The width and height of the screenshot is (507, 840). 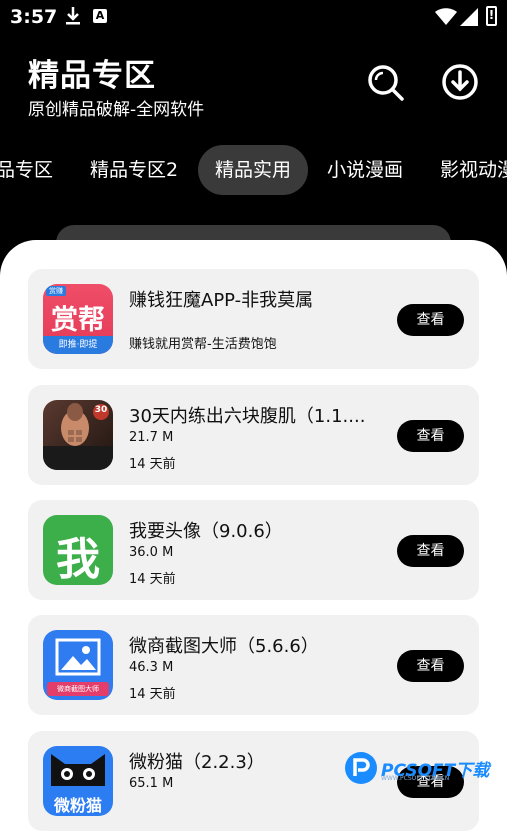 What do you see at coordinates (151, 667) in the screenshot?
I see `app-size: 46.3 M` at bounding box center [151, 667].